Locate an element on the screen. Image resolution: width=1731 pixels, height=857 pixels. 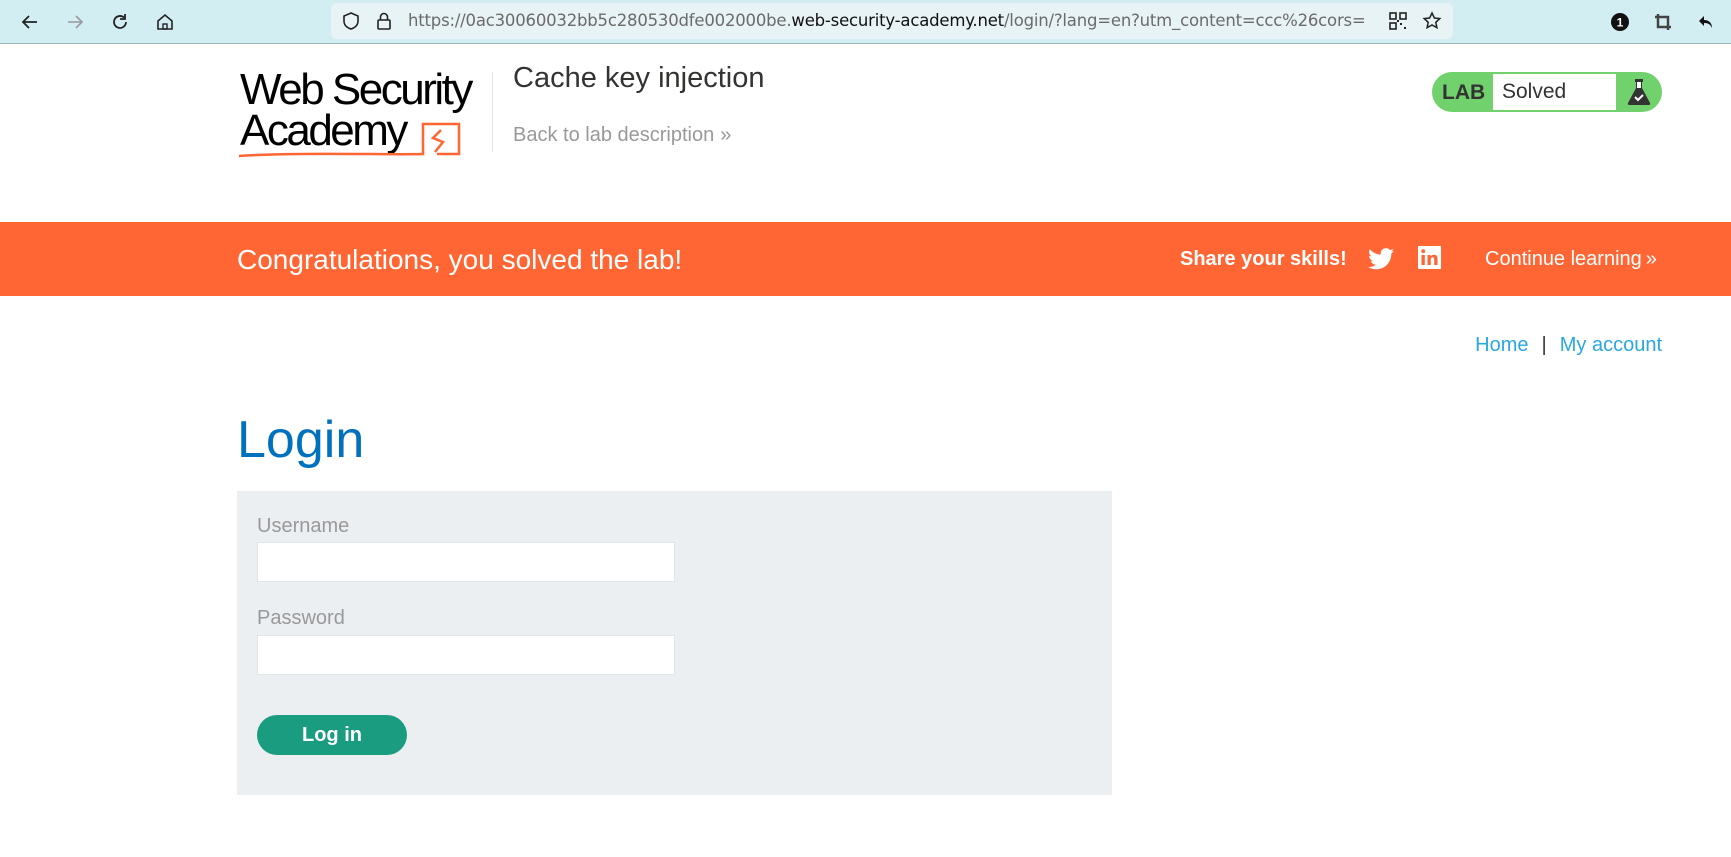
url-suffix: /login/?lang=en?utm_content=ccc%26cors= is located at coordinates (1184, 20).